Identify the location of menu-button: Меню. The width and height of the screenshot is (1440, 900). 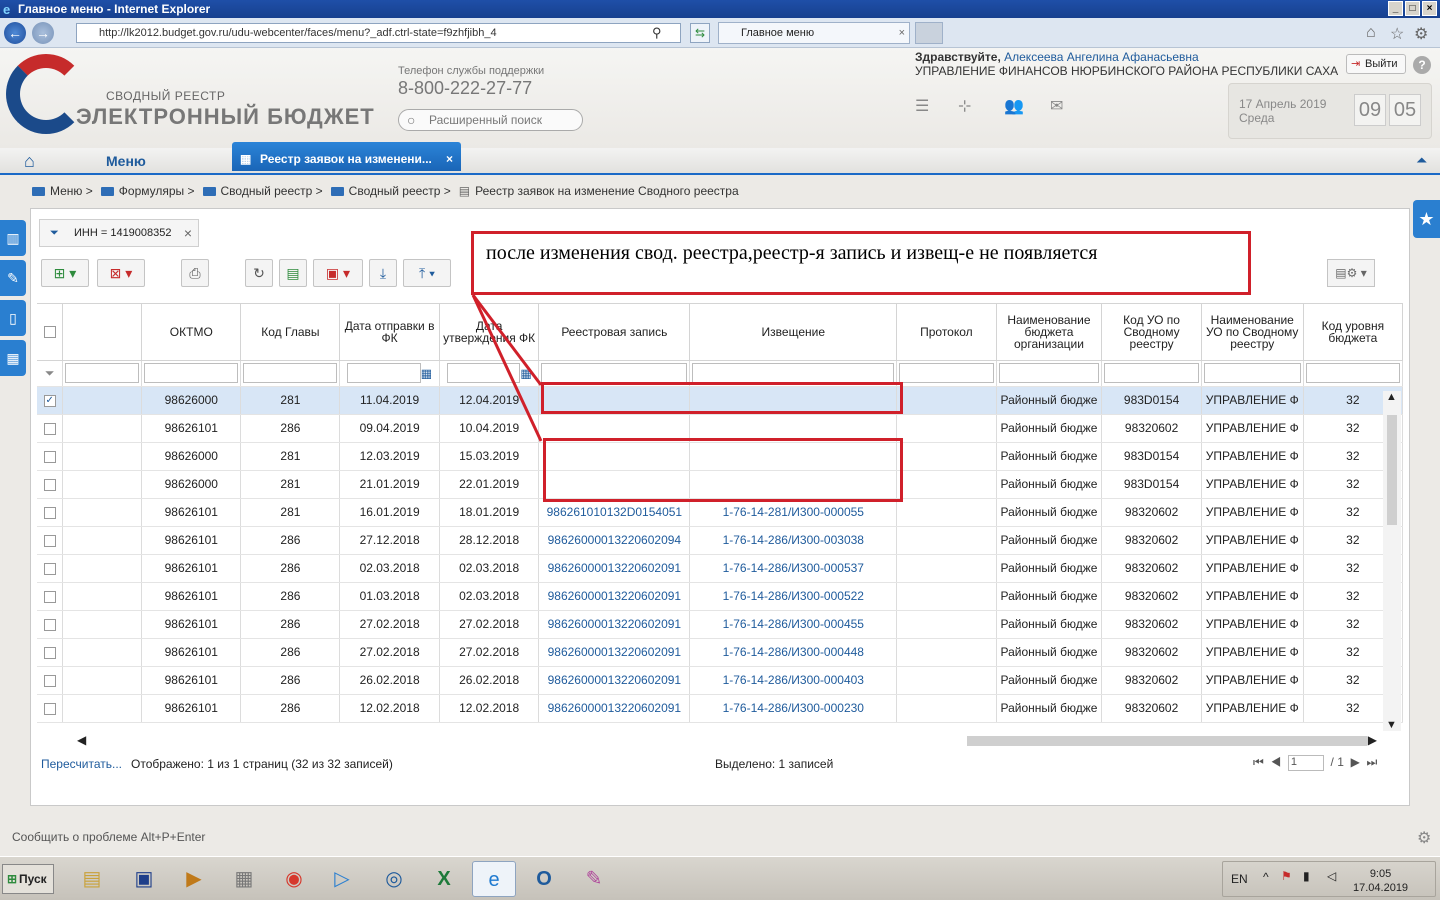
(126, 161).